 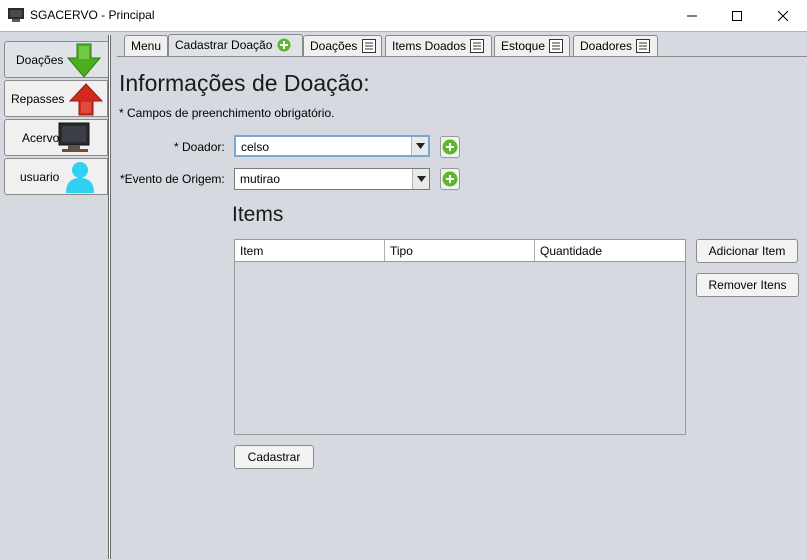 I want to click on page-title: Informações de Doação:, so click(x=244, y=83).